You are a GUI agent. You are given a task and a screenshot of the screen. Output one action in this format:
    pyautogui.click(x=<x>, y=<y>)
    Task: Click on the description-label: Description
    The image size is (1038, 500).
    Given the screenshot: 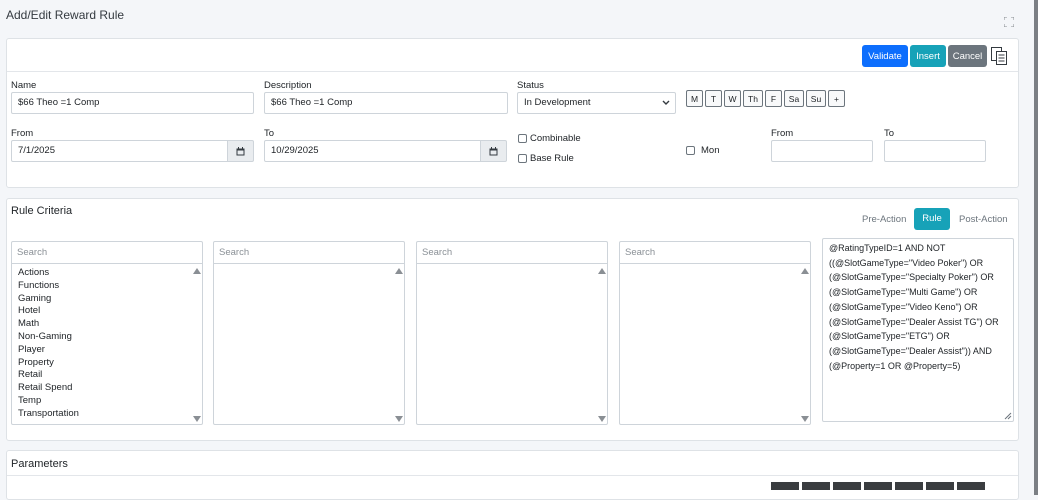 What is the action you would take?
    pyautogui.click(x=288, y=85)
    